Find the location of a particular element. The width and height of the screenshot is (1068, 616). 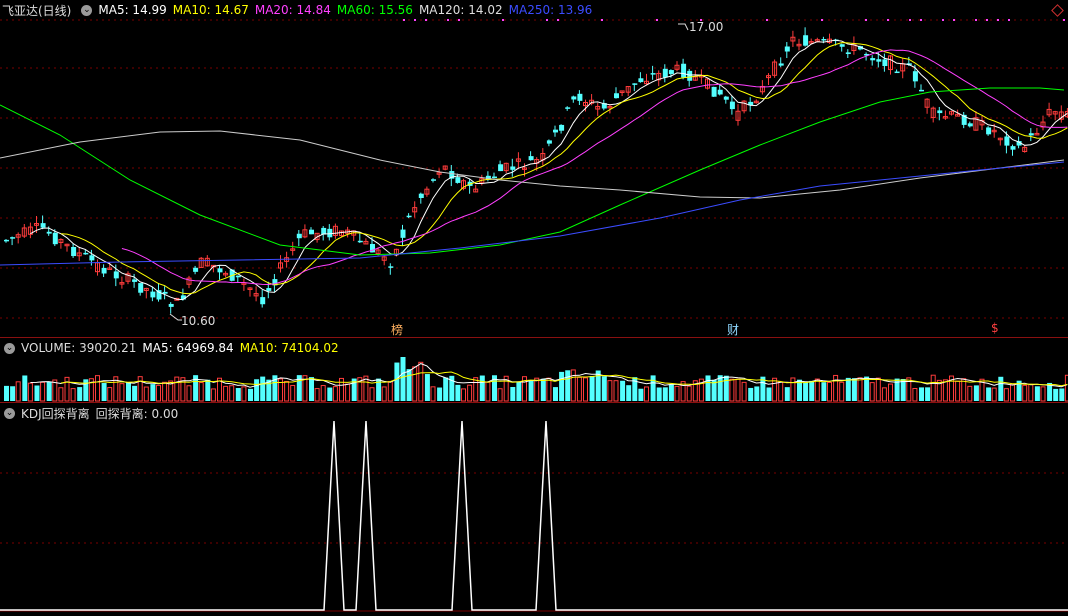

volume-ma5-line is located at coordinates (549, 375).